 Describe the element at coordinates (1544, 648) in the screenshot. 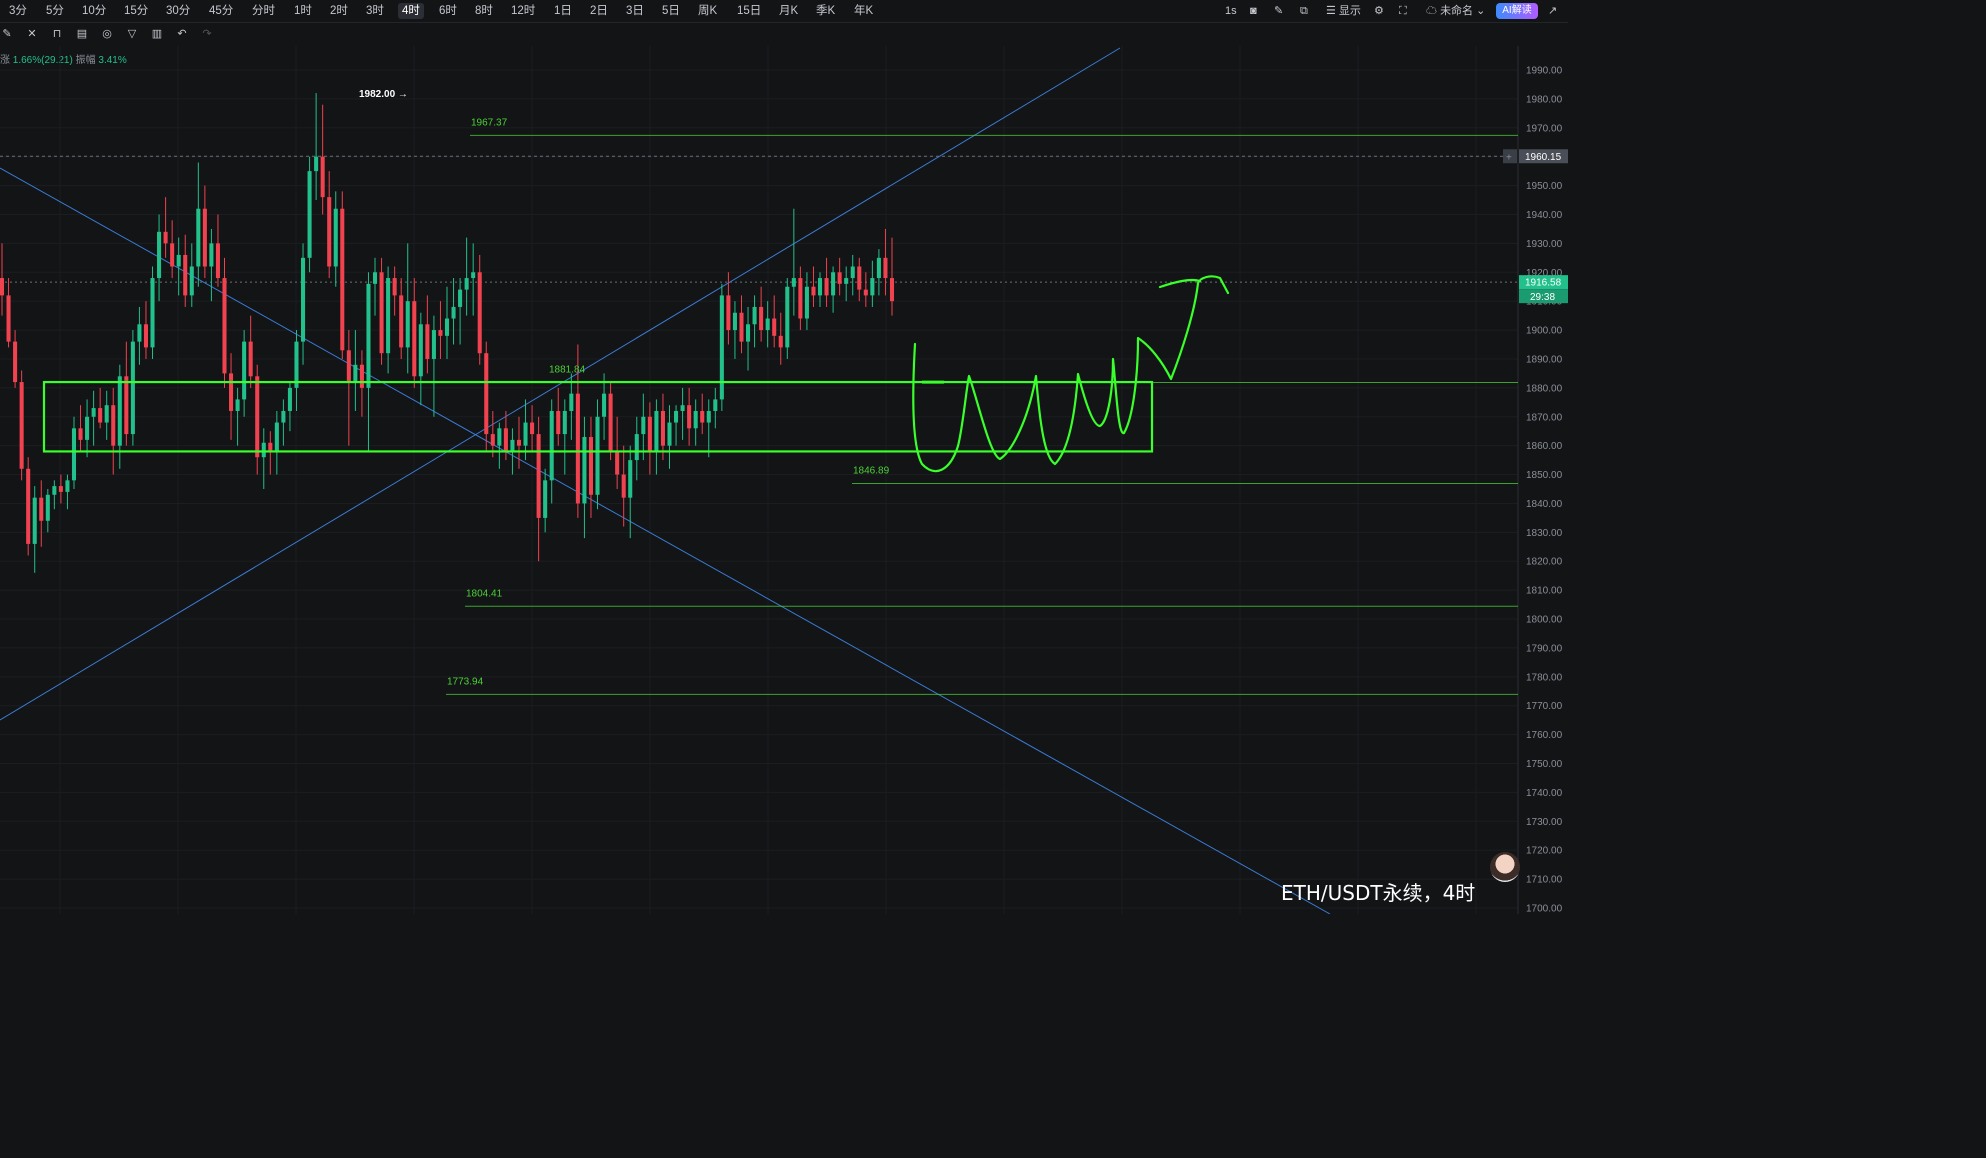

I see `price-tick-label: 1790.00` at that location.